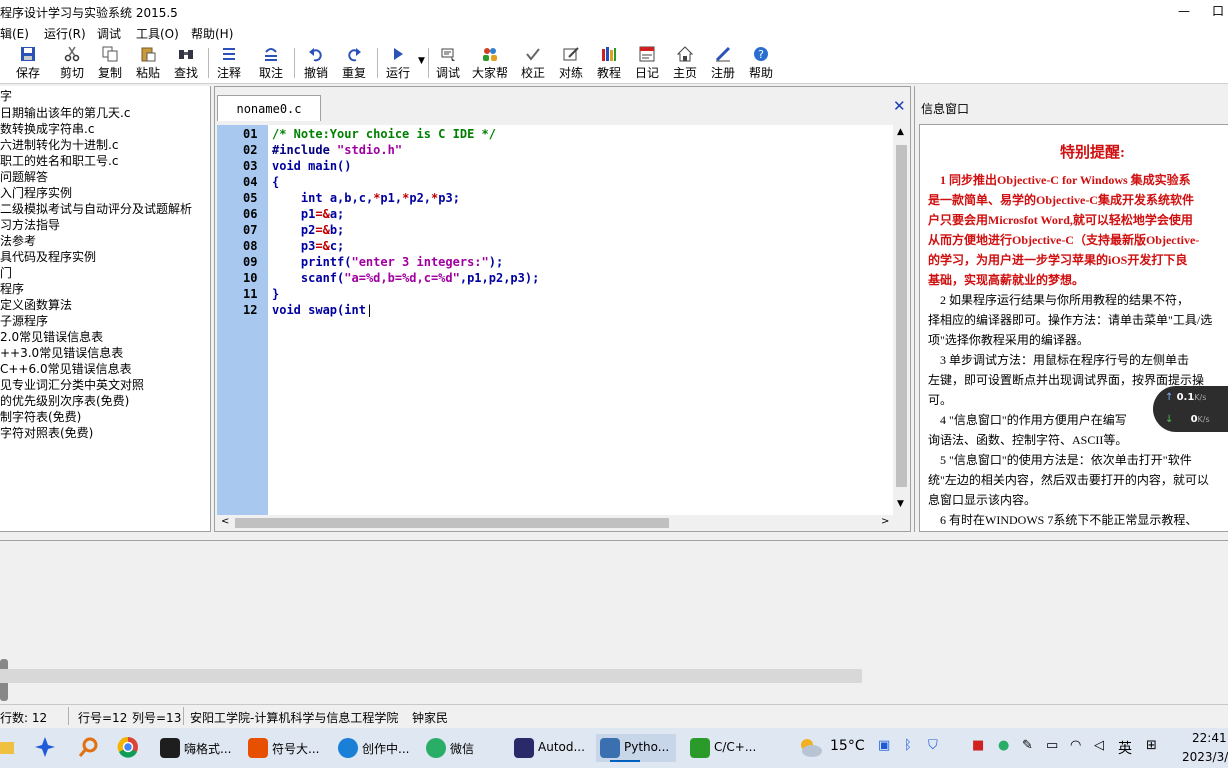 Image resolution: width=1228 pixels, height=768 pixels. What do you see at coordinates (48, 257) in the screenshot?
I see `tree-item: 具代码及程序实例` at bounding box center [48, 257].